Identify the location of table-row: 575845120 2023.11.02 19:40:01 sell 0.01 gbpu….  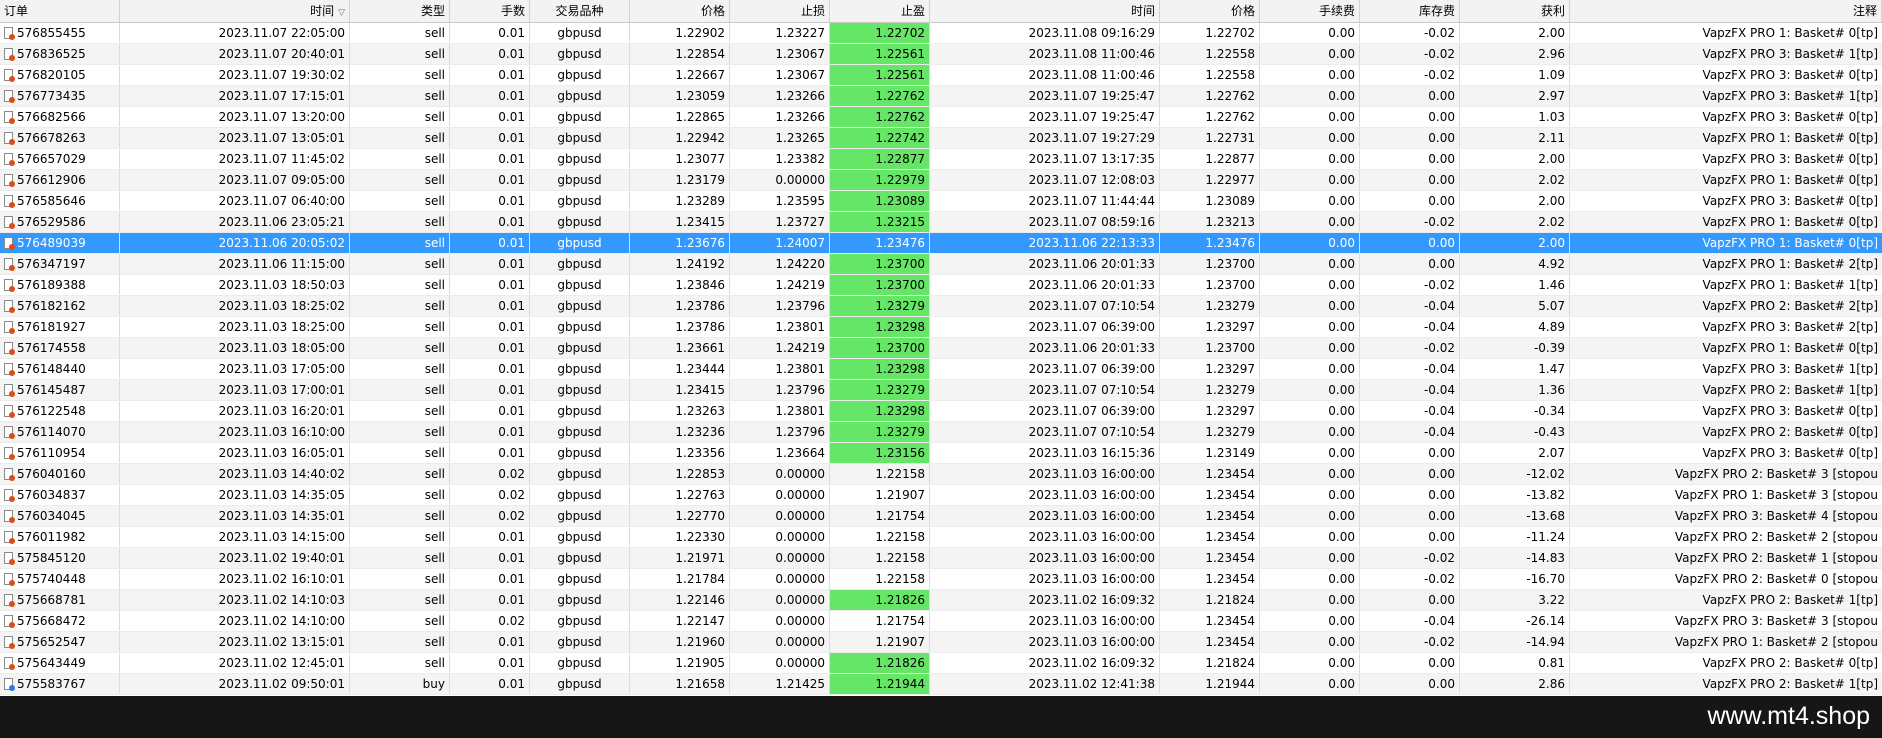
(941, 558).